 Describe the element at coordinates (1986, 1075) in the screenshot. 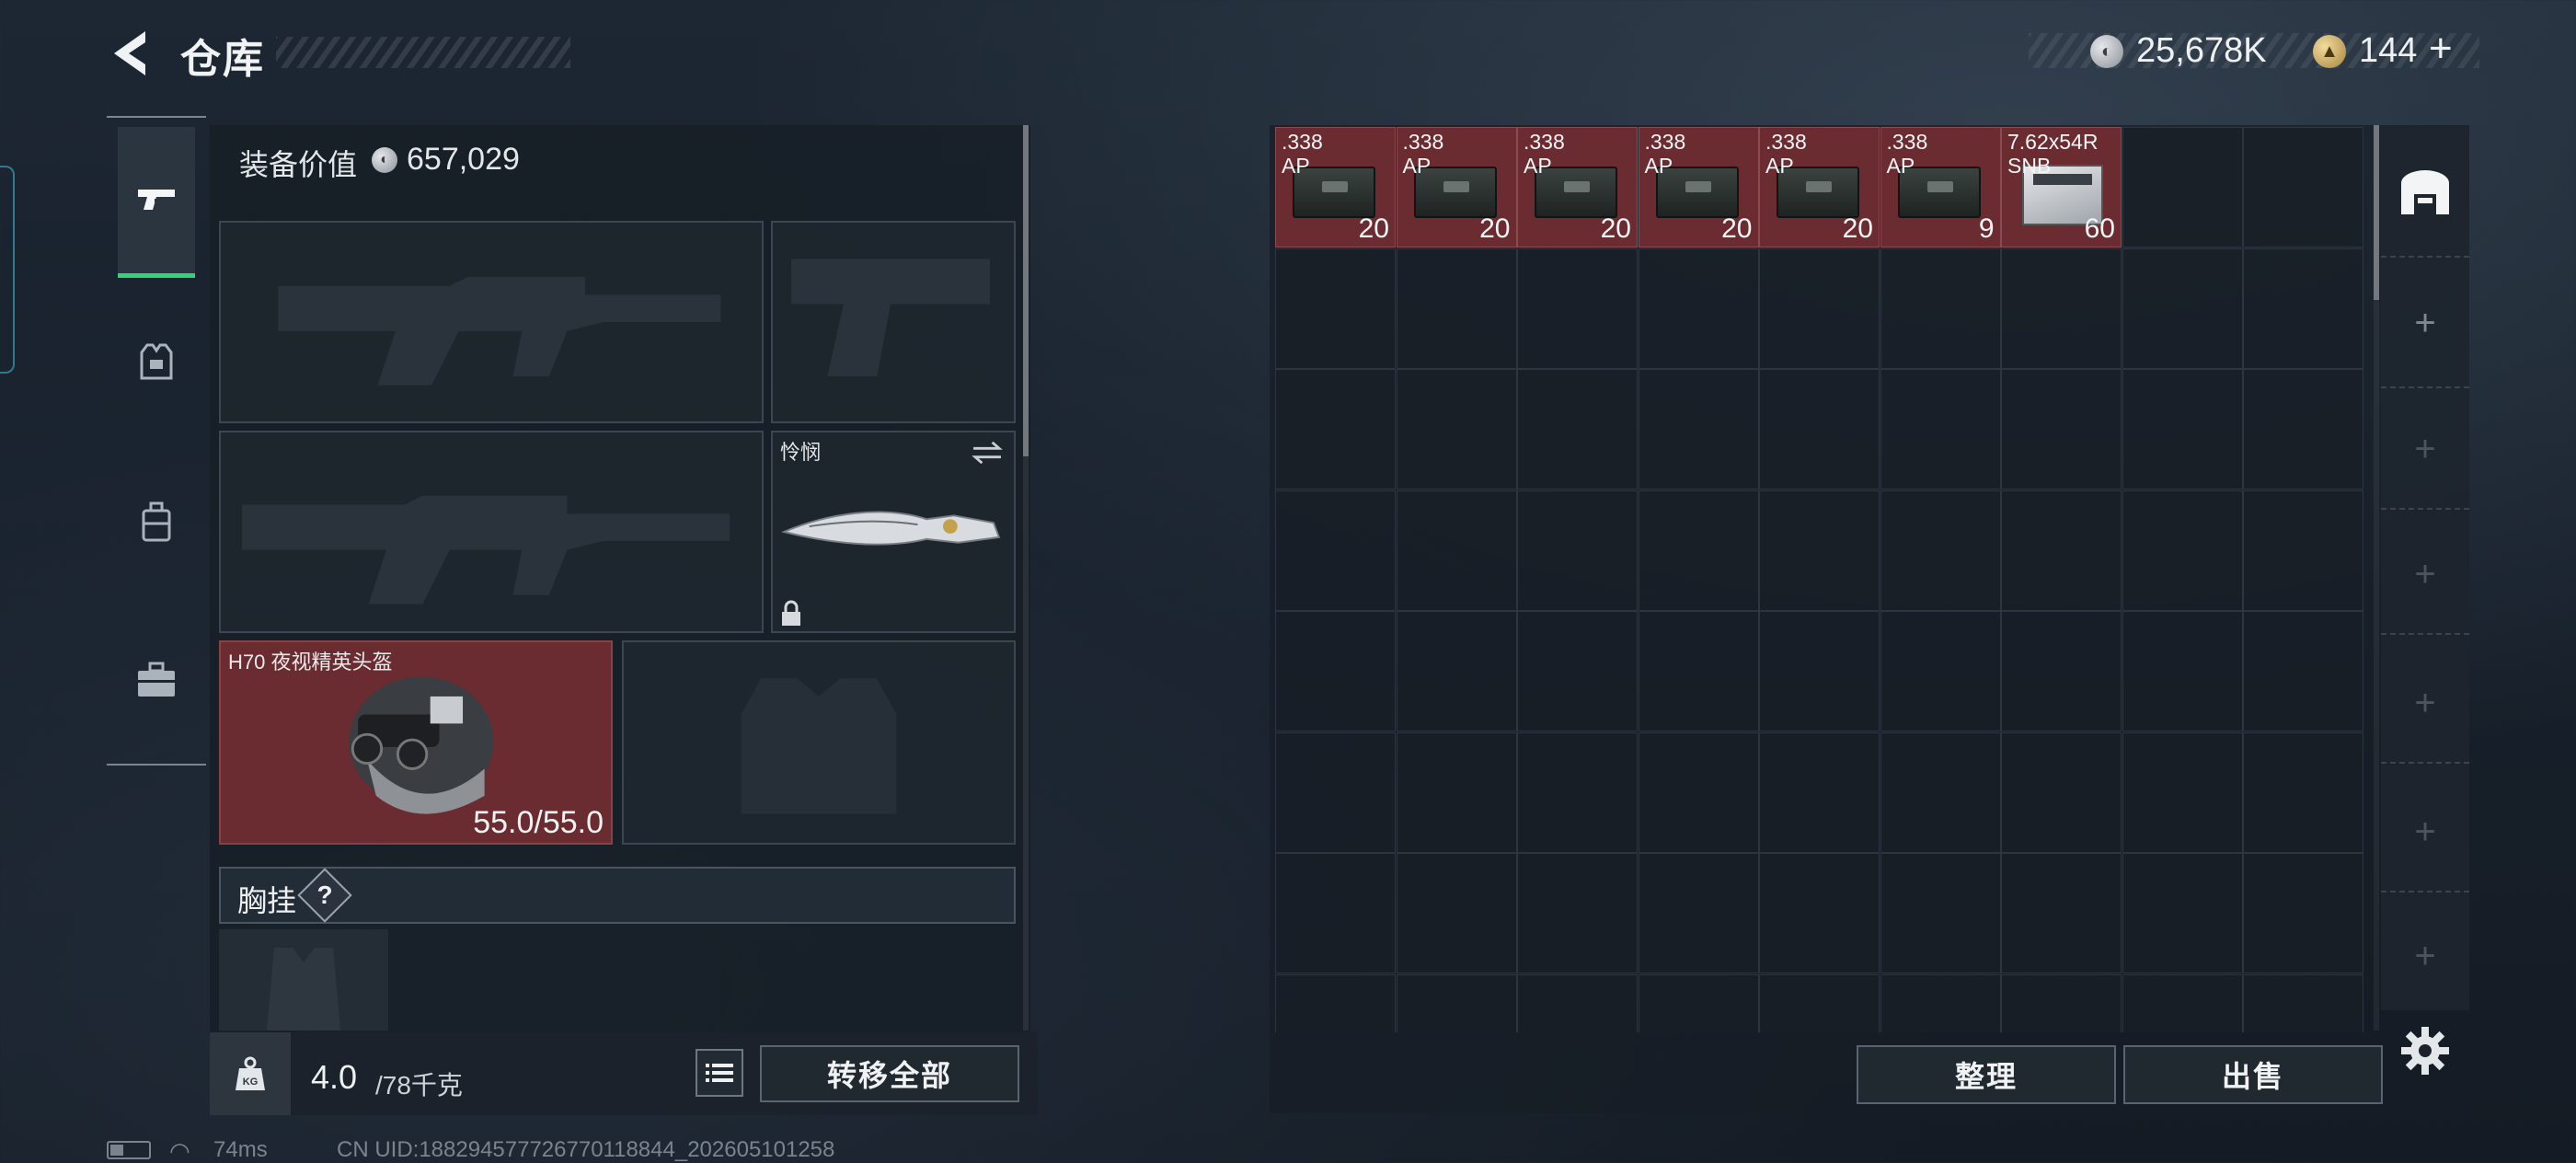

I see `sort-button: 整理` at that location.